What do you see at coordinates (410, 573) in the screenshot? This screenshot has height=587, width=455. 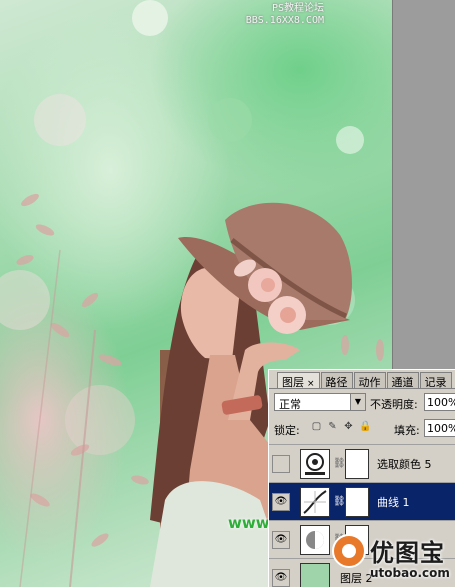 I see `logo-text-en: utobao.com` at bounding box center [410, 573].